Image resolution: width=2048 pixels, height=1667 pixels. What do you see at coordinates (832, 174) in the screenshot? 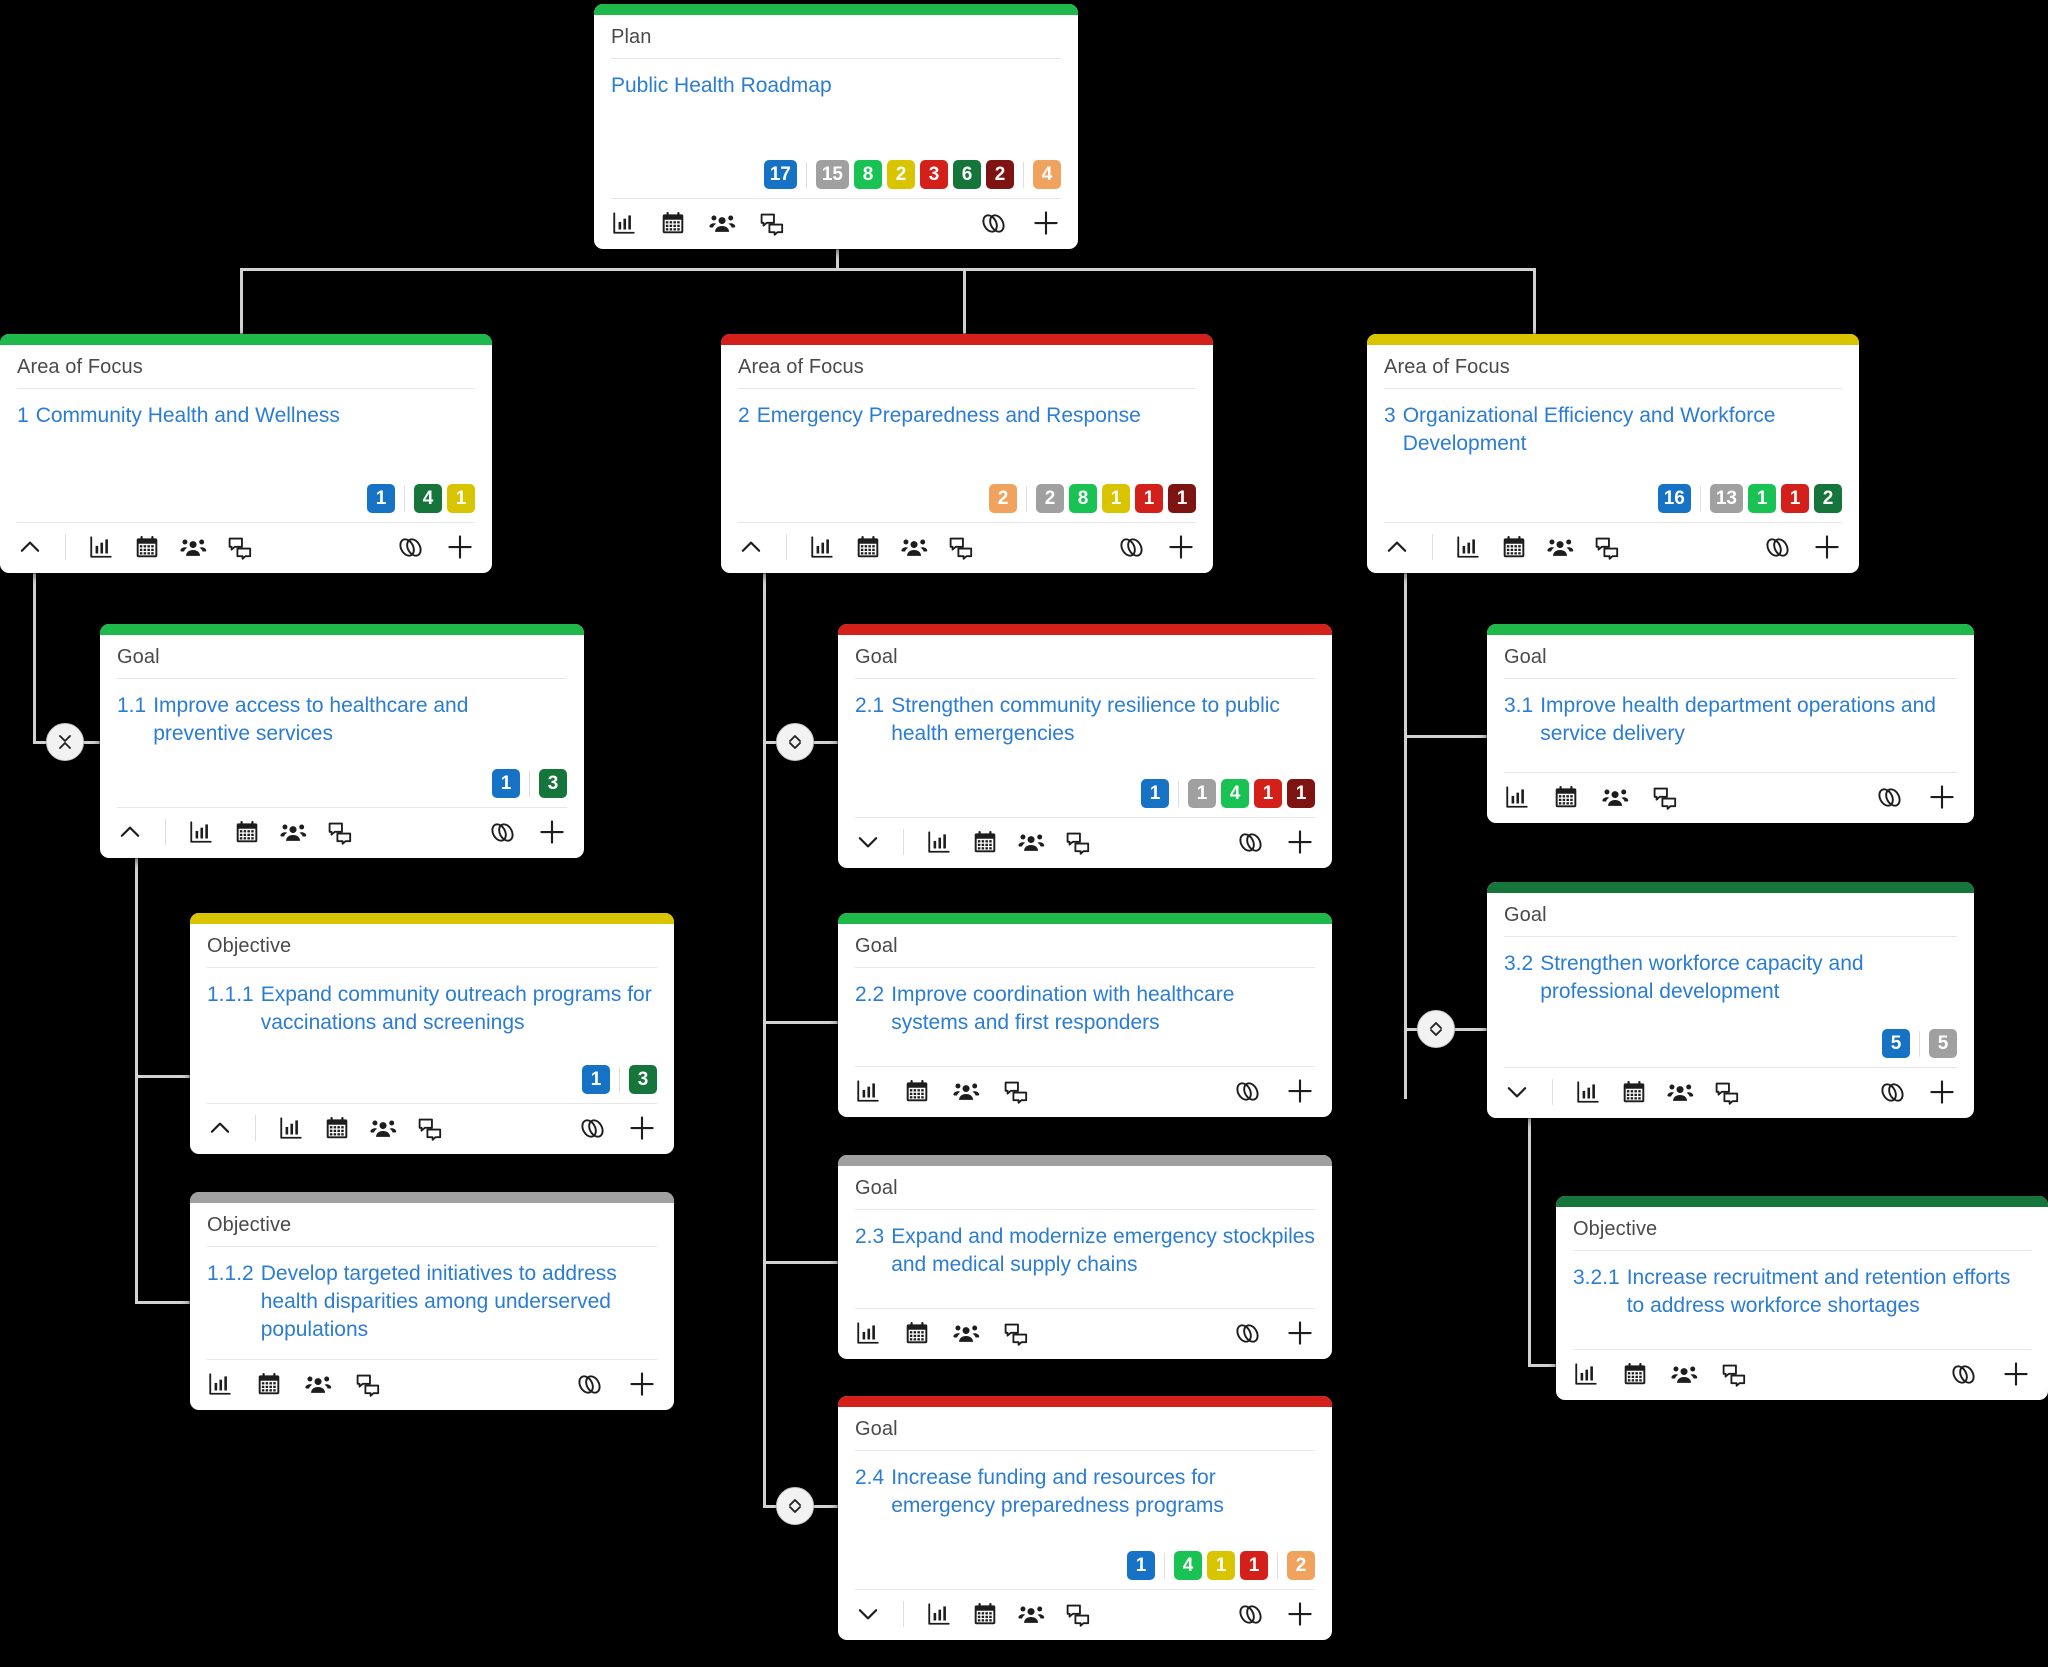
I see `status-badge: 15` at bounding box center [832, 174].